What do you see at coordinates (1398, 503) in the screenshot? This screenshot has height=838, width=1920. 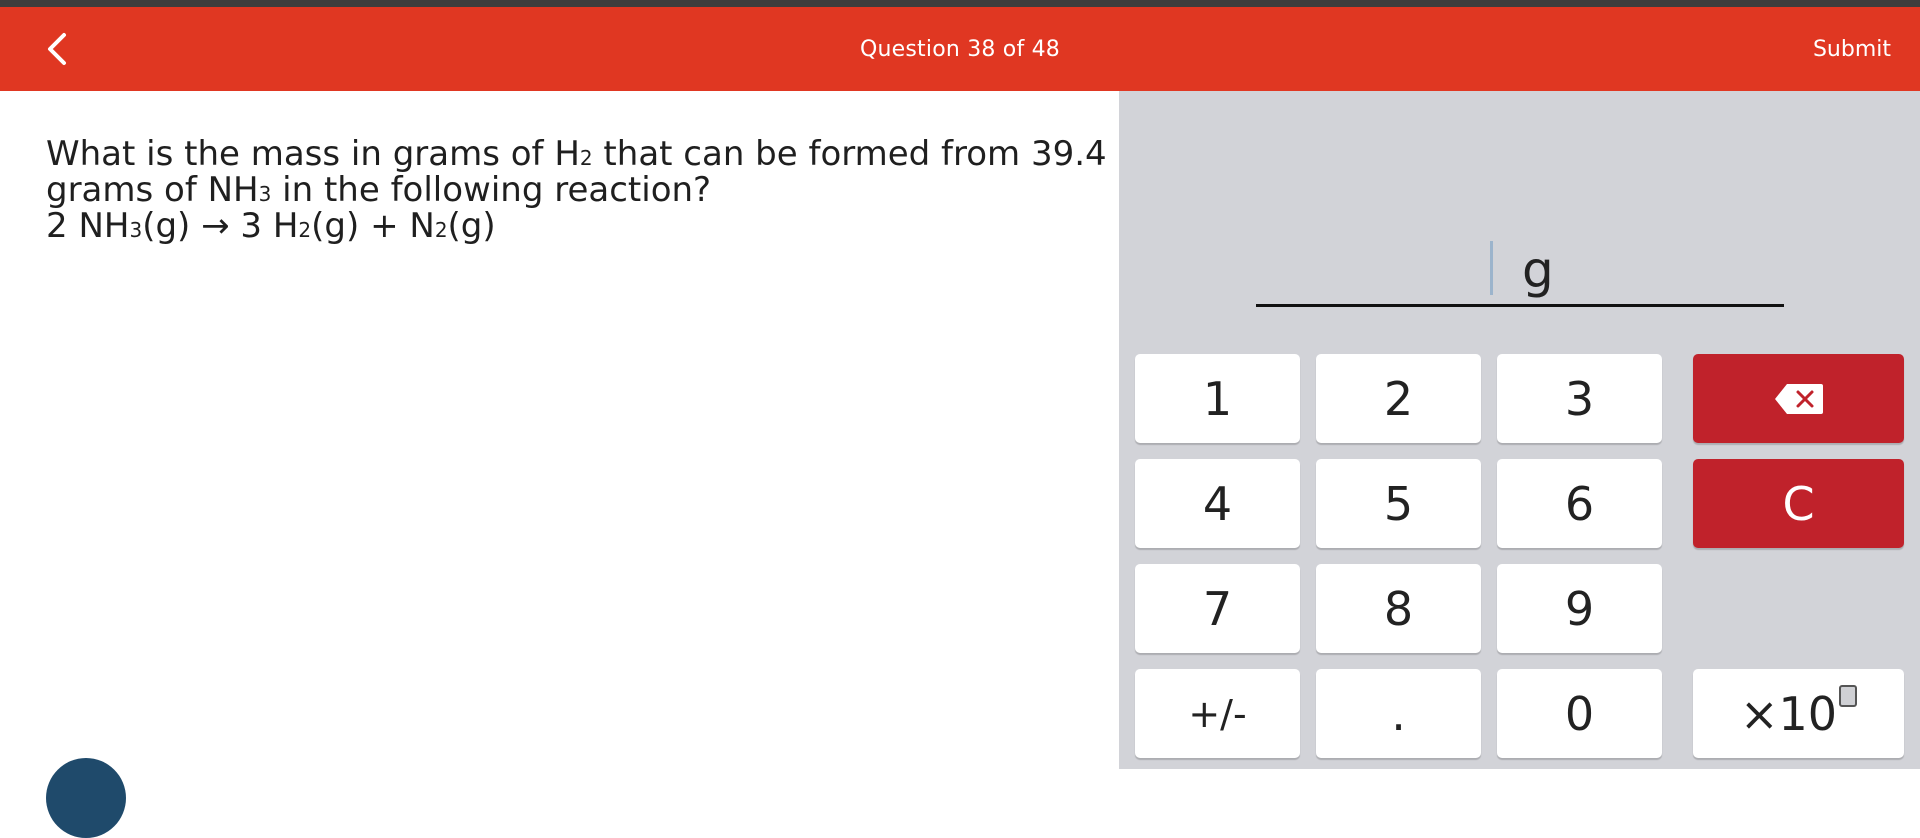 I see `key-5: 5` at bounding box center [1398, 503].